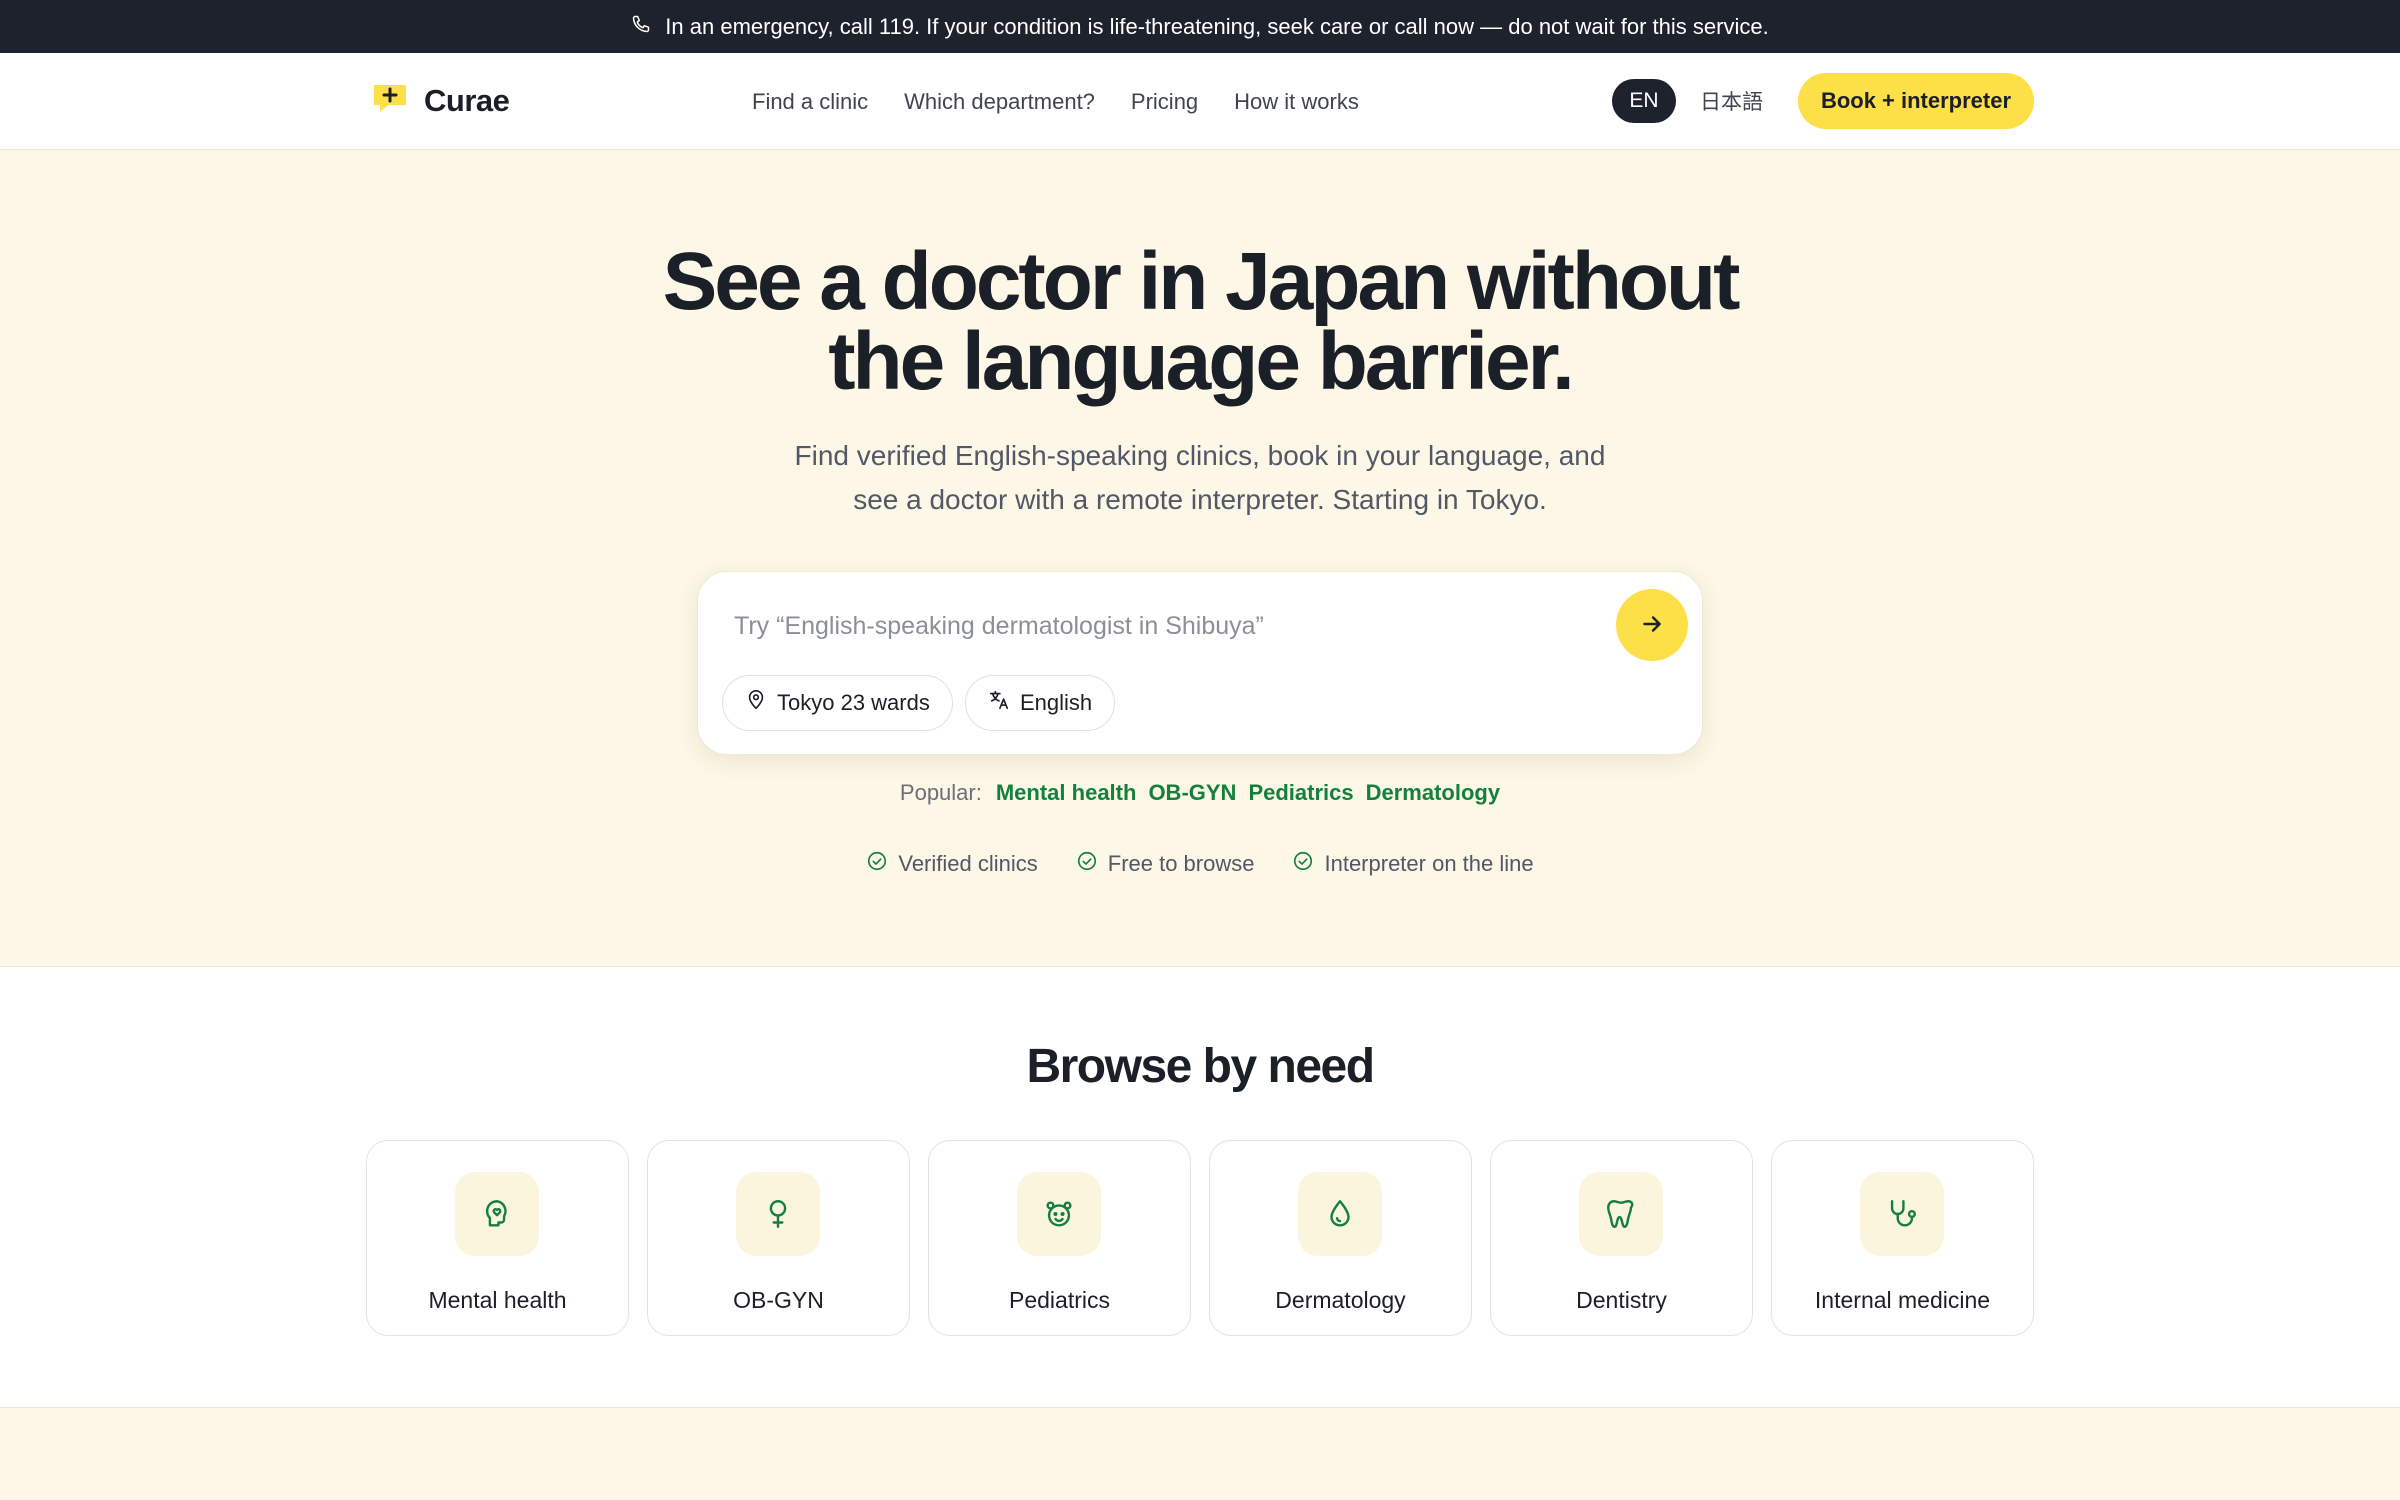 The image size is (2400, 1500). I want to click on category-card-pediatrics: Pediatrics, so click(1059, 1238).